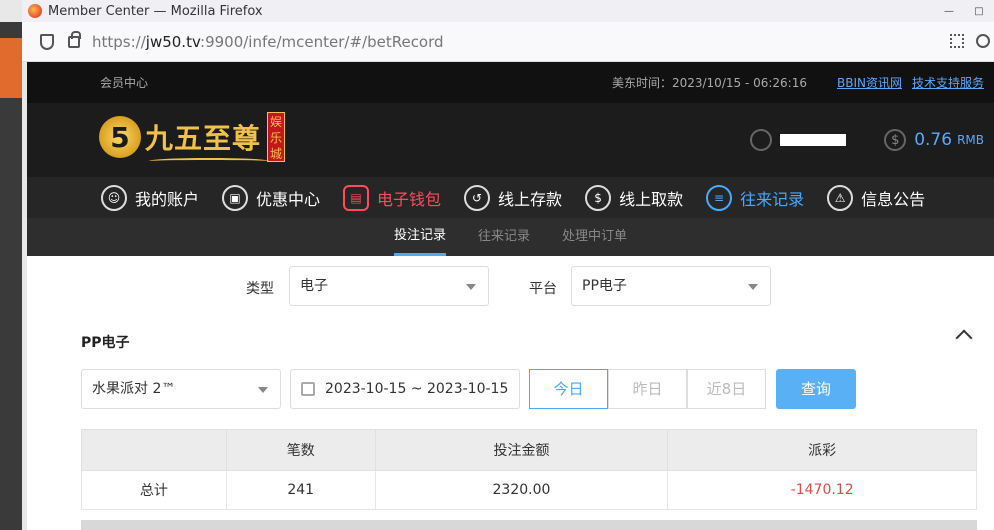  I want to click on table-header, so click(154, 450).